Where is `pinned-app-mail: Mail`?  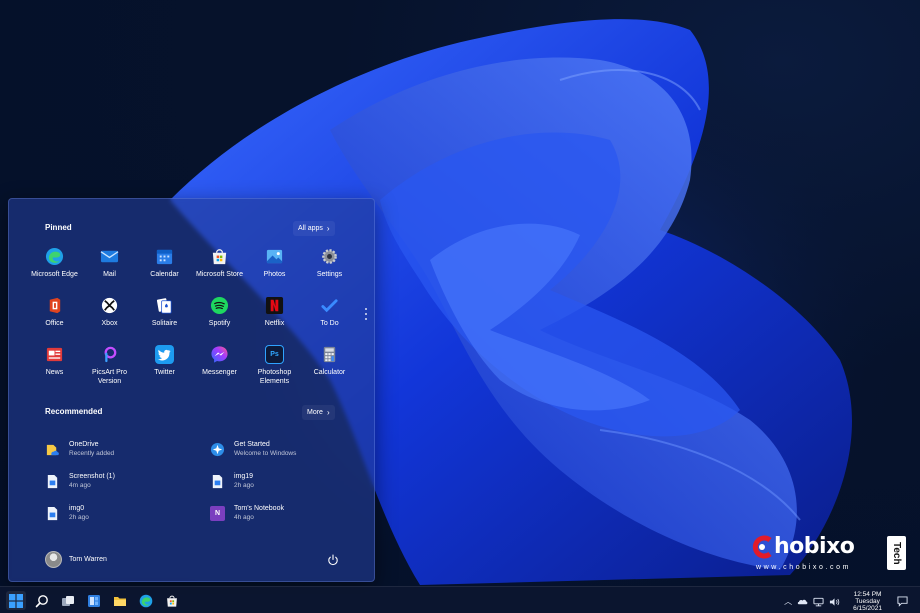
pinned-app-mail: Mail is located at coordinates (109, 271).